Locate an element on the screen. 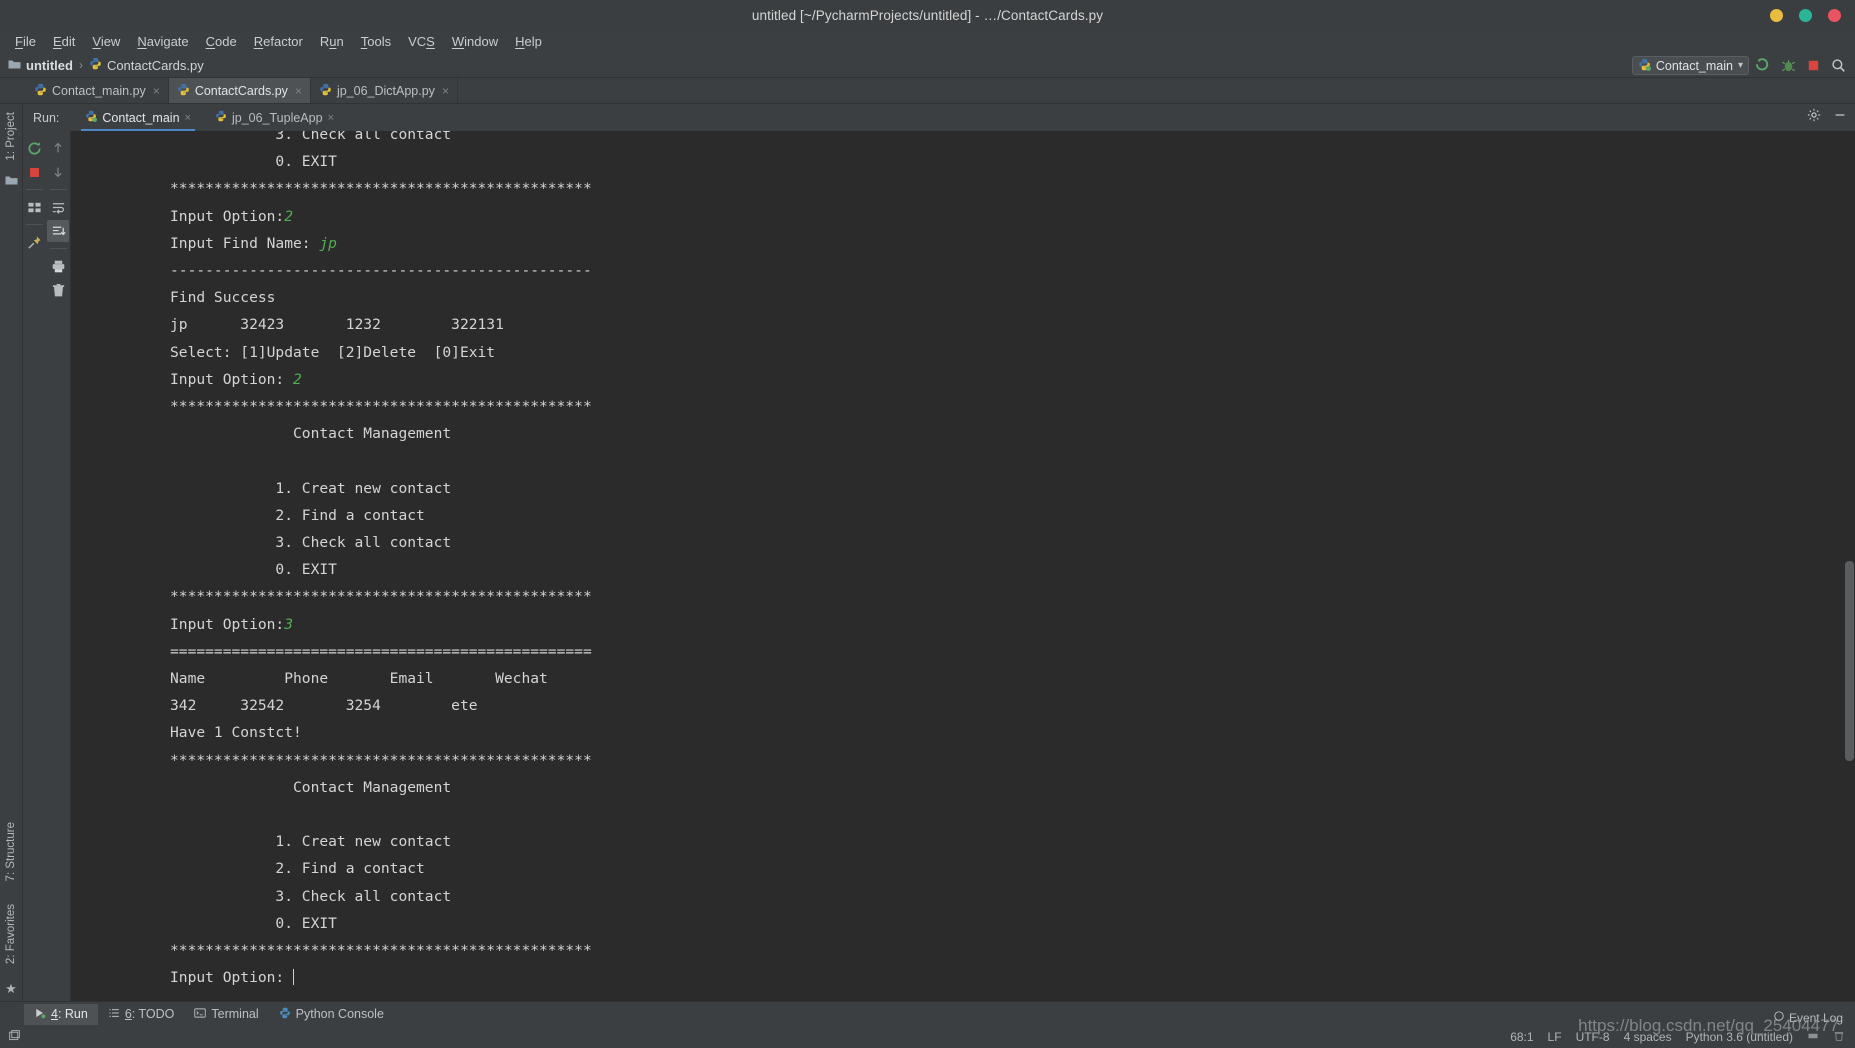 The height and width of the screenshot is (1048, 1855). menu-vcs: VCS is located at coordinates (421, 41).